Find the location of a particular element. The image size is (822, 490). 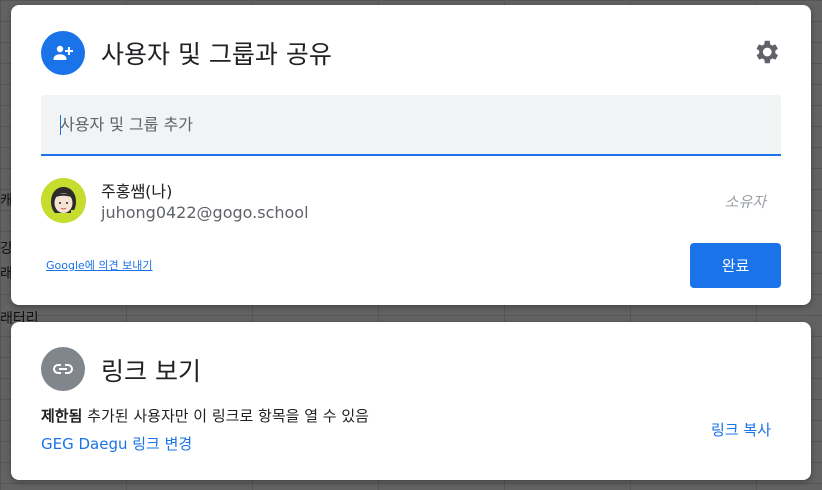

change-link-button: GEG Daegu 링크 변경 is located at coordinates (116, 443).